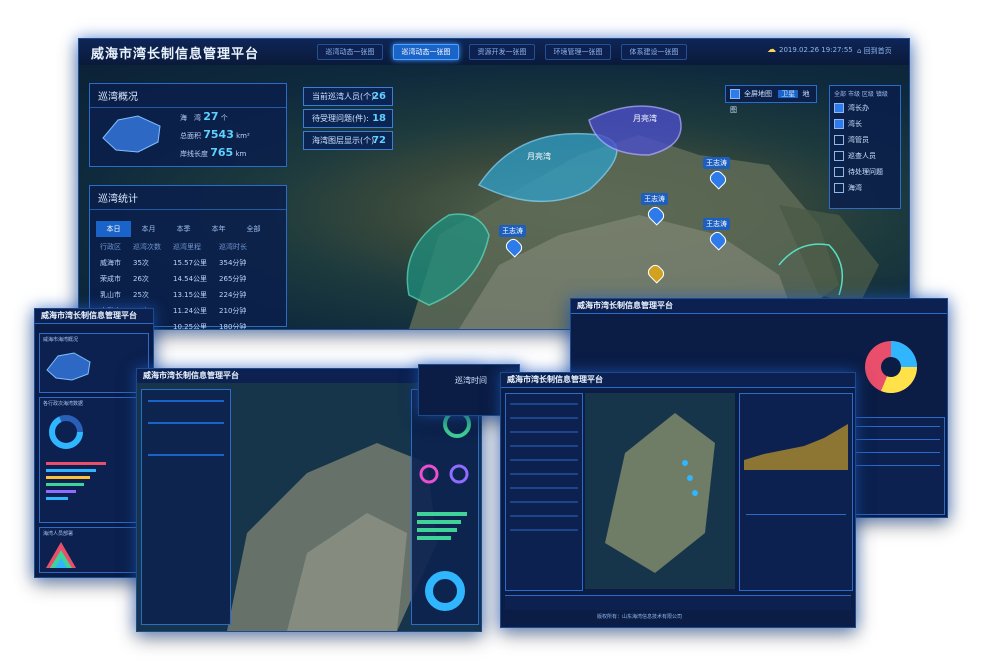 The image size is (1000, 666). Describe the element at coordinates (891, 367) in the screenshot. I see `pie-chart-icon` at that location.